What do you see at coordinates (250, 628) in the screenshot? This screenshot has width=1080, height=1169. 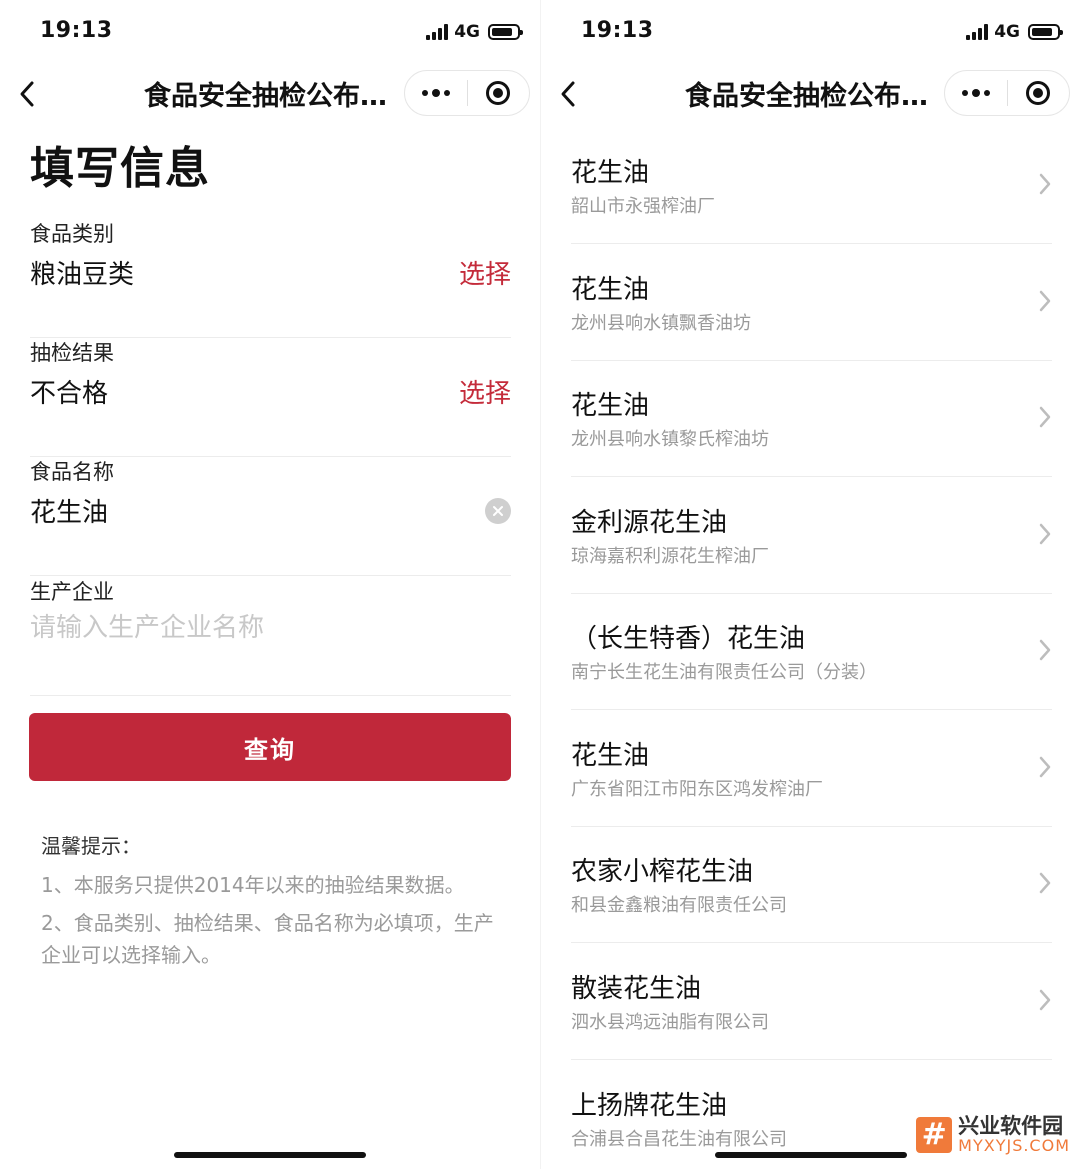 I see `manufacturer-input` at bounding box center [250, 628].